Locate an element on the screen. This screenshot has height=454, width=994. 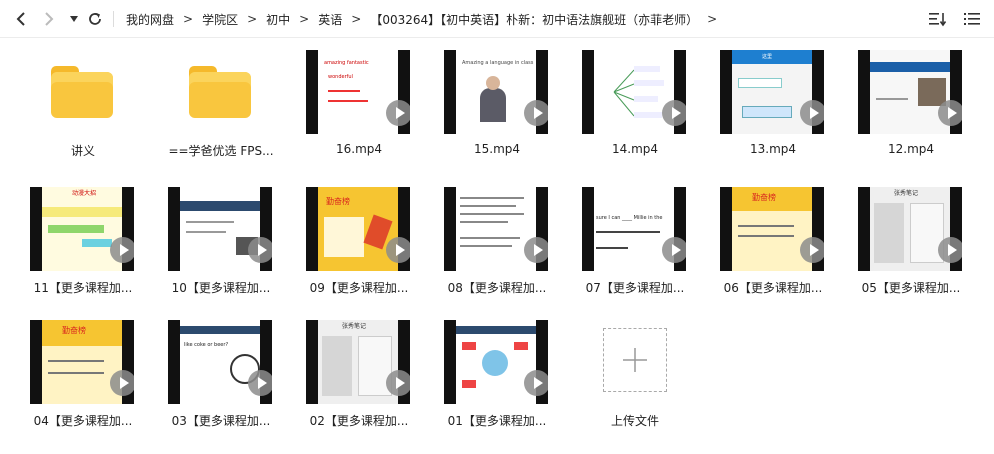
chevron-right-icon is located at coordinates (49, 19).